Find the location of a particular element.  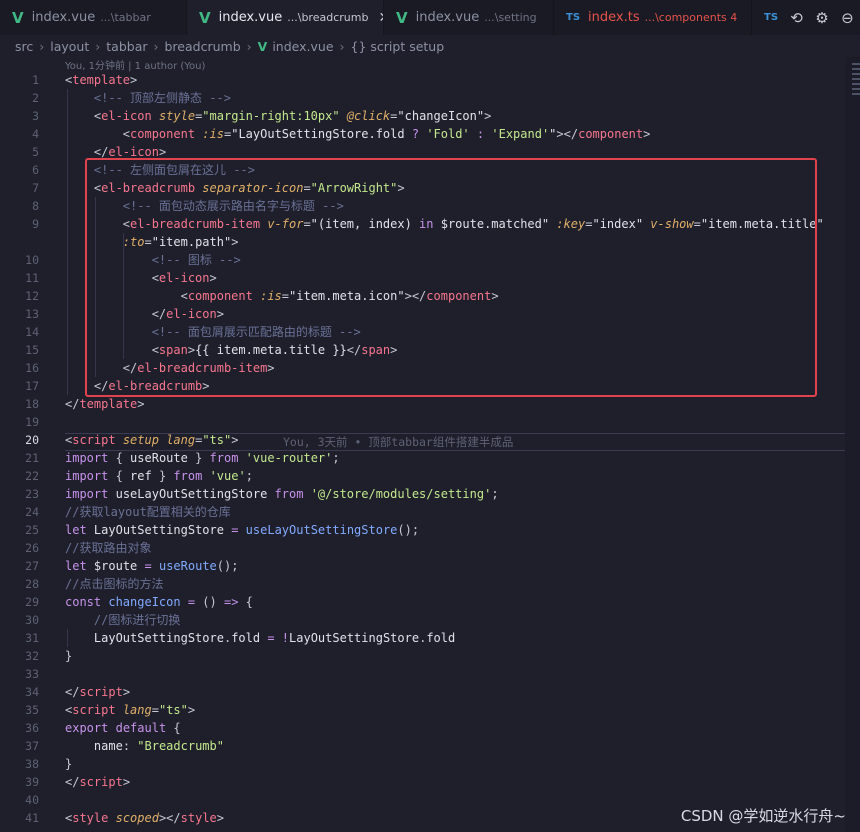

code-text: <style scoped></style> is located at coordinates (144, 818).